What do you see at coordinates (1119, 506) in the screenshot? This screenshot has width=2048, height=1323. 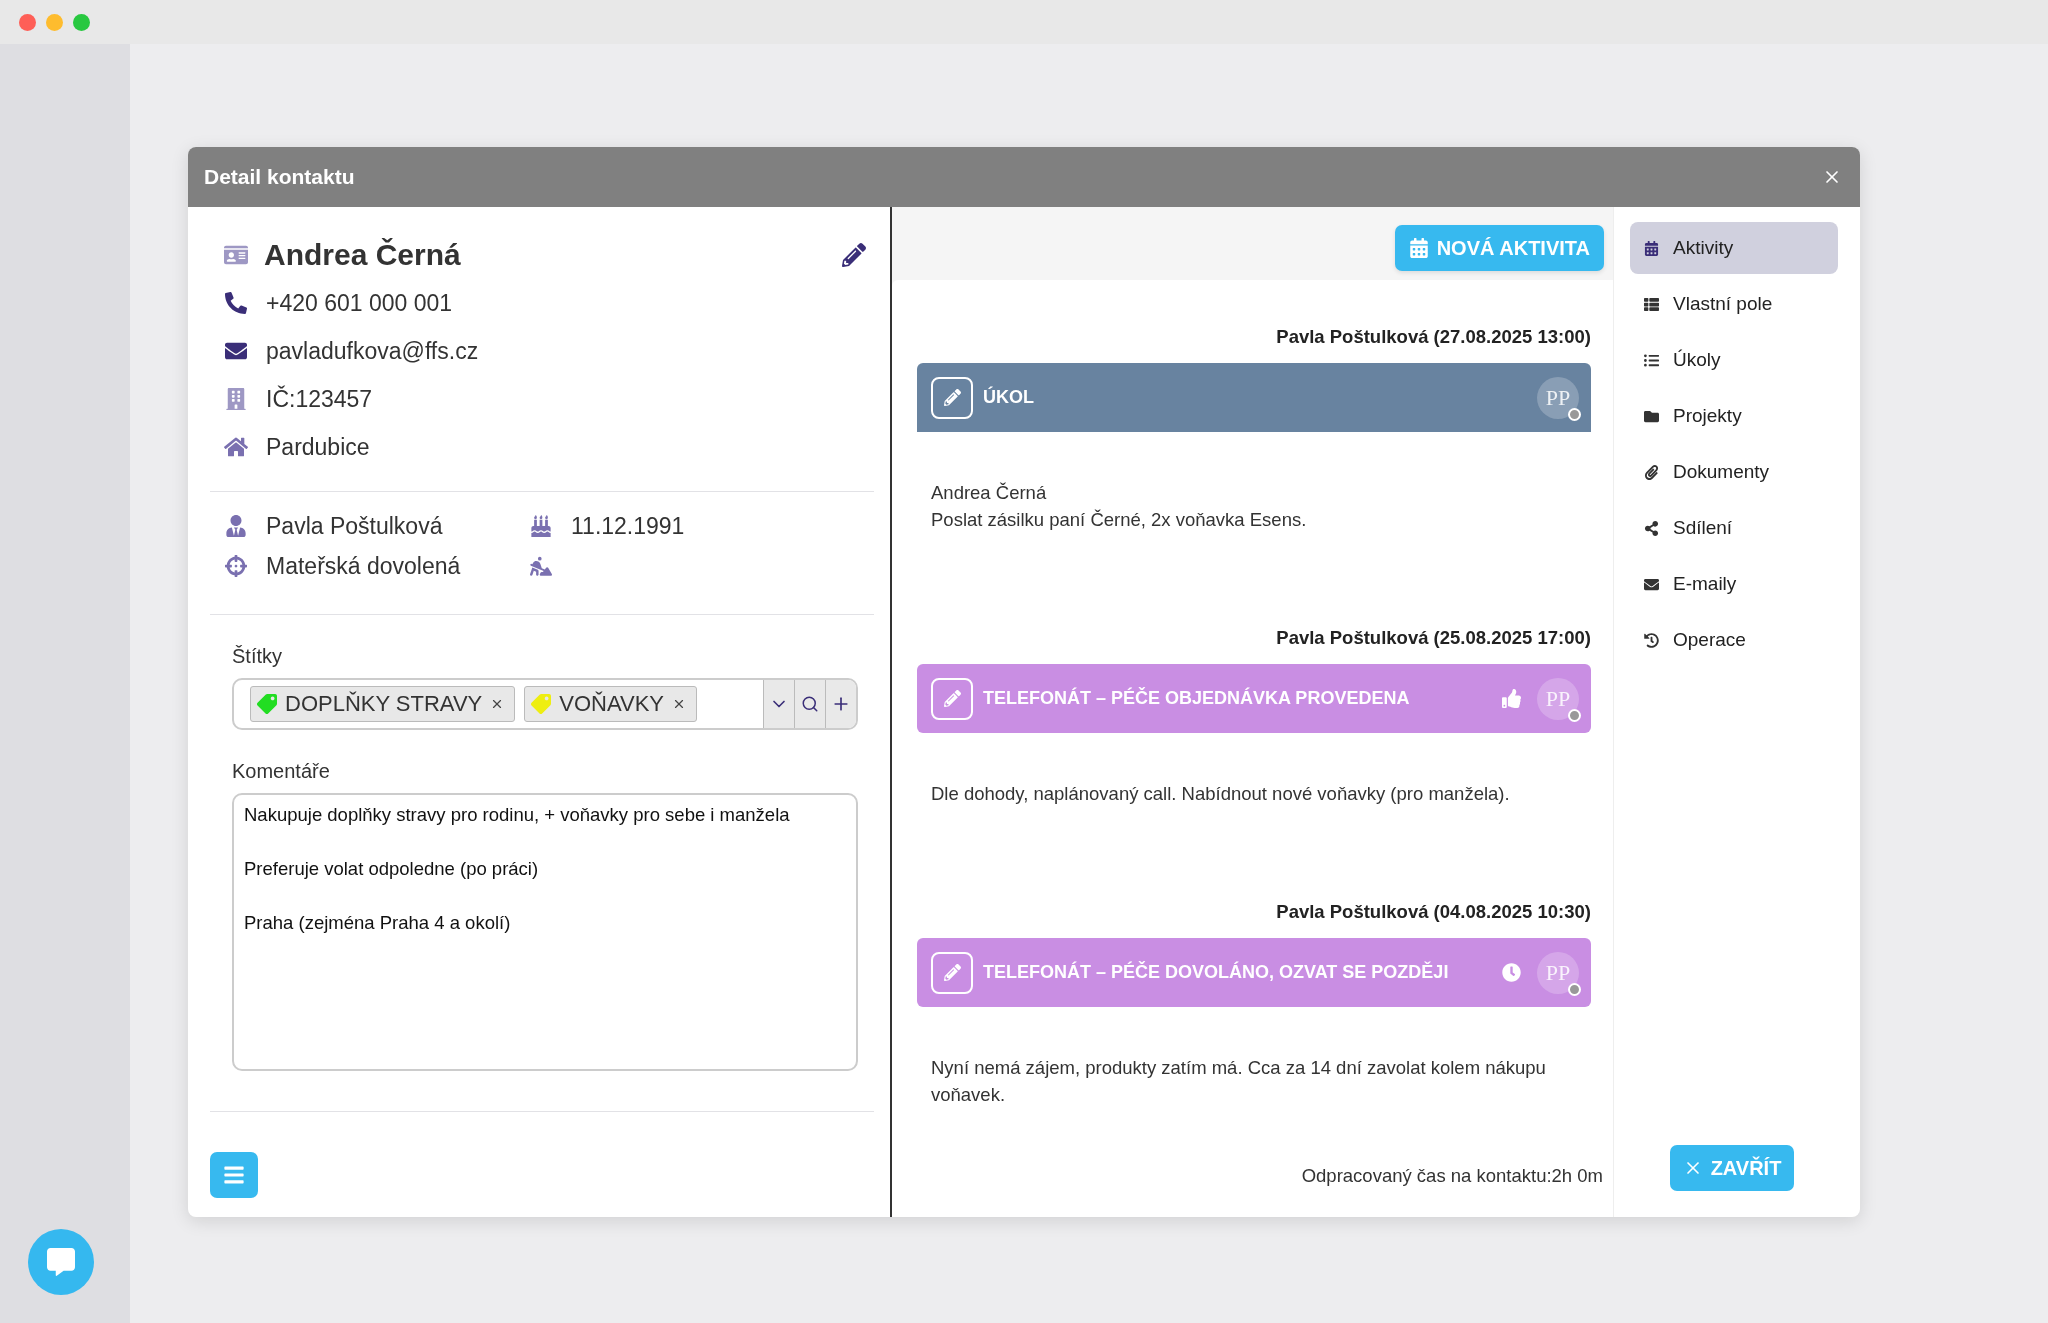 I see `activity-note: Andrea Černá Poslat zásilku paní Černé, 2x voňavka Esens.` at bounding box center [1119, 506].